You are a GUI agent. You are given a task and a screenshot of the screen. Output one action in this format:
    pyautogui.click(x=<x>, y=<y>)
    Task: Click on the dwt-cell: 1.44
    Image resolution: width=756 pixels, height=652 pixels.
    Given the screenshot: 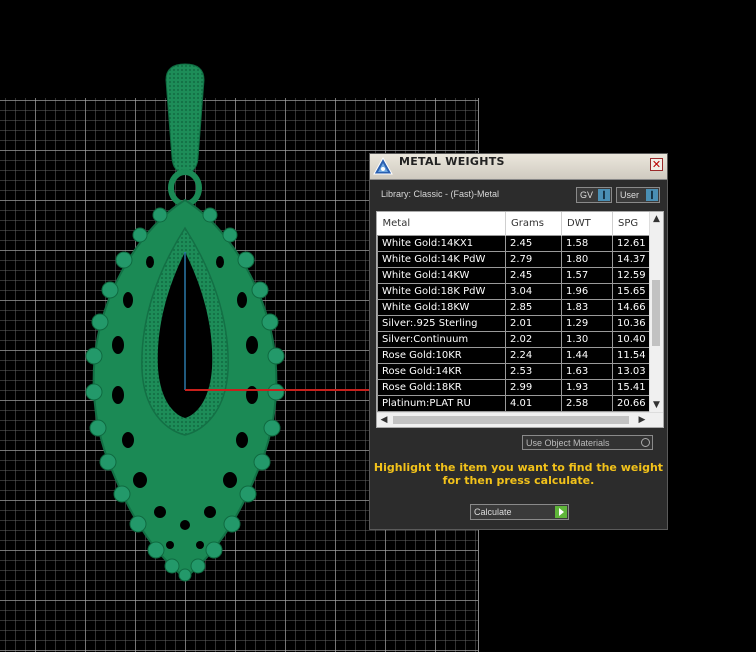 What is the action you would take?
    pyautogui.click(x=587, y=355)
    